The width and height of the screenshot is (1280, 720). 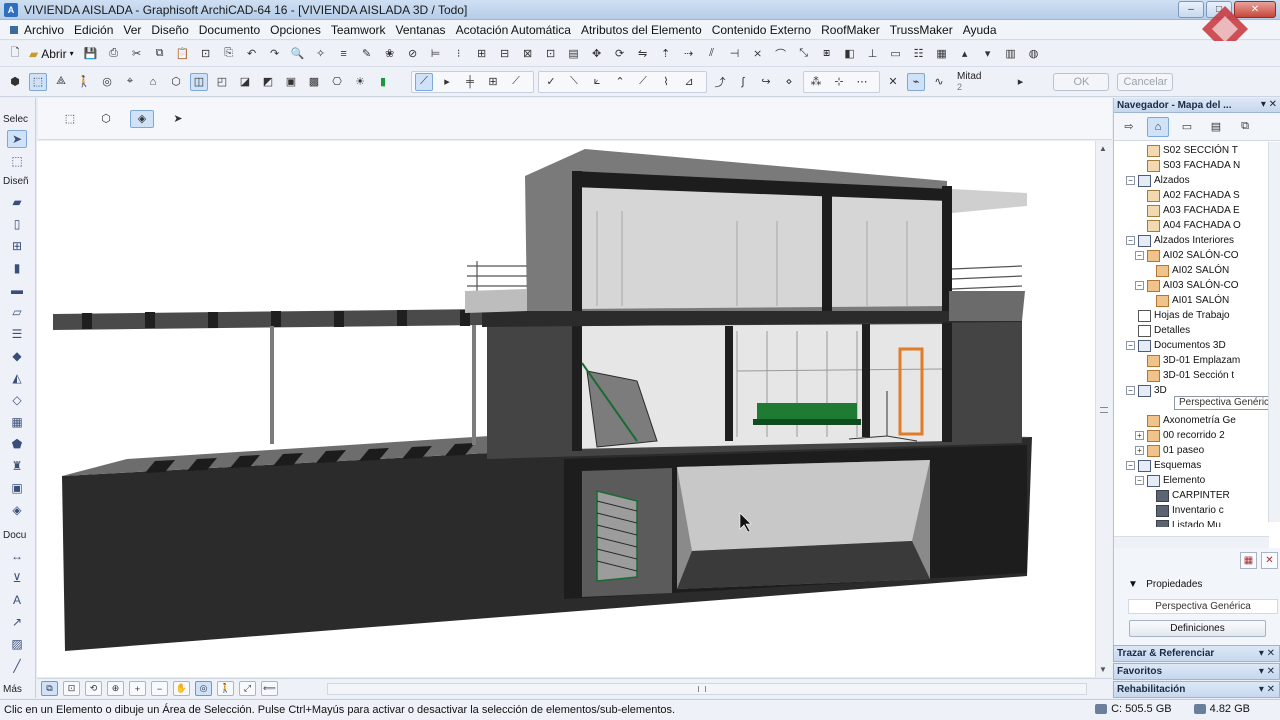 I want to click on object-tool-icon: ♜, so click(x=17, y=466).